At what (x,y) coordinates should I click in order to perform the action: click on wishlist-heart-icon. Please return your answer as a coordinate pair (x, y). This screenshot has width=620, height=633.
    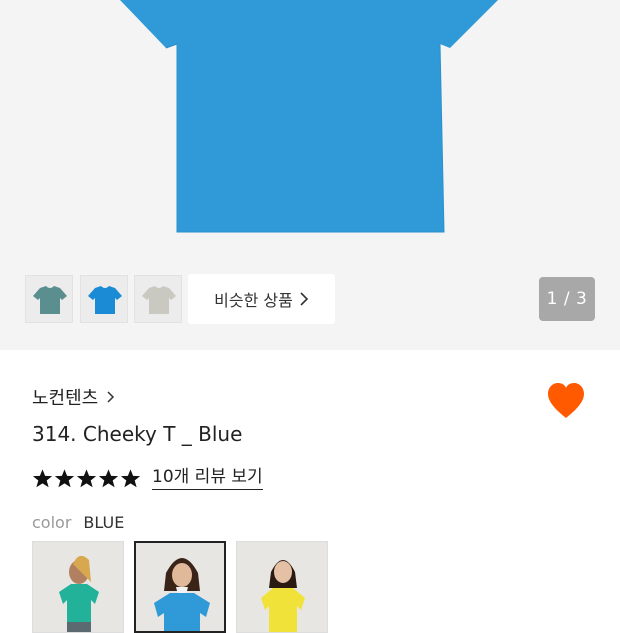
    Looking at the image, I should click on (566, 401).